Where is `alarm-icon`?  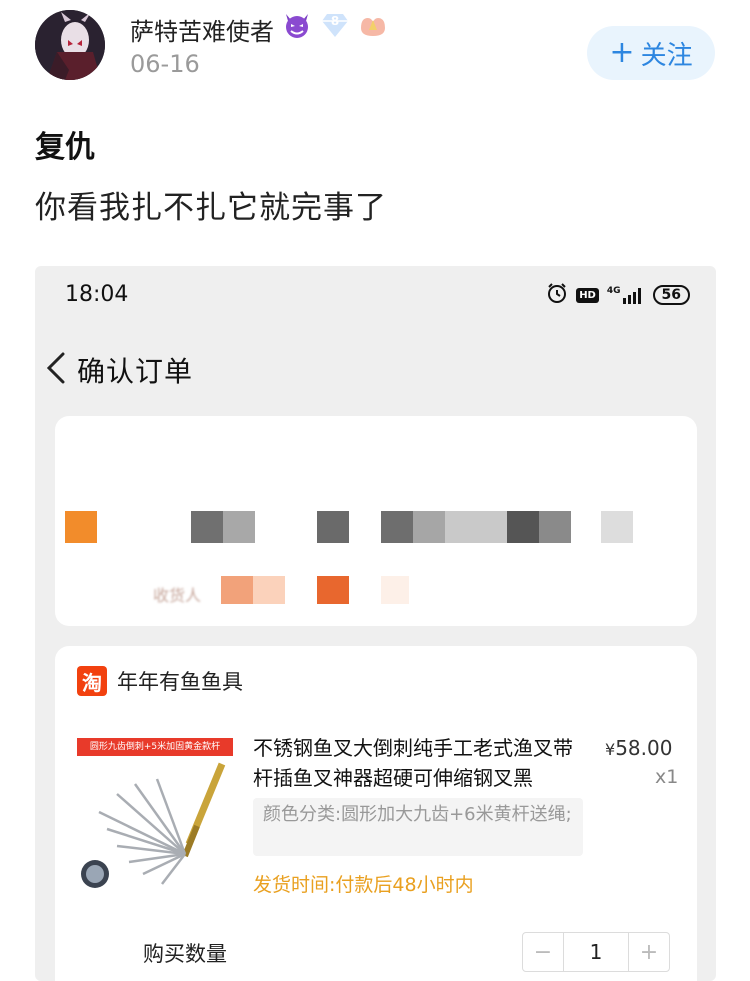
alarm-icon is located at coordinates (557, 295).